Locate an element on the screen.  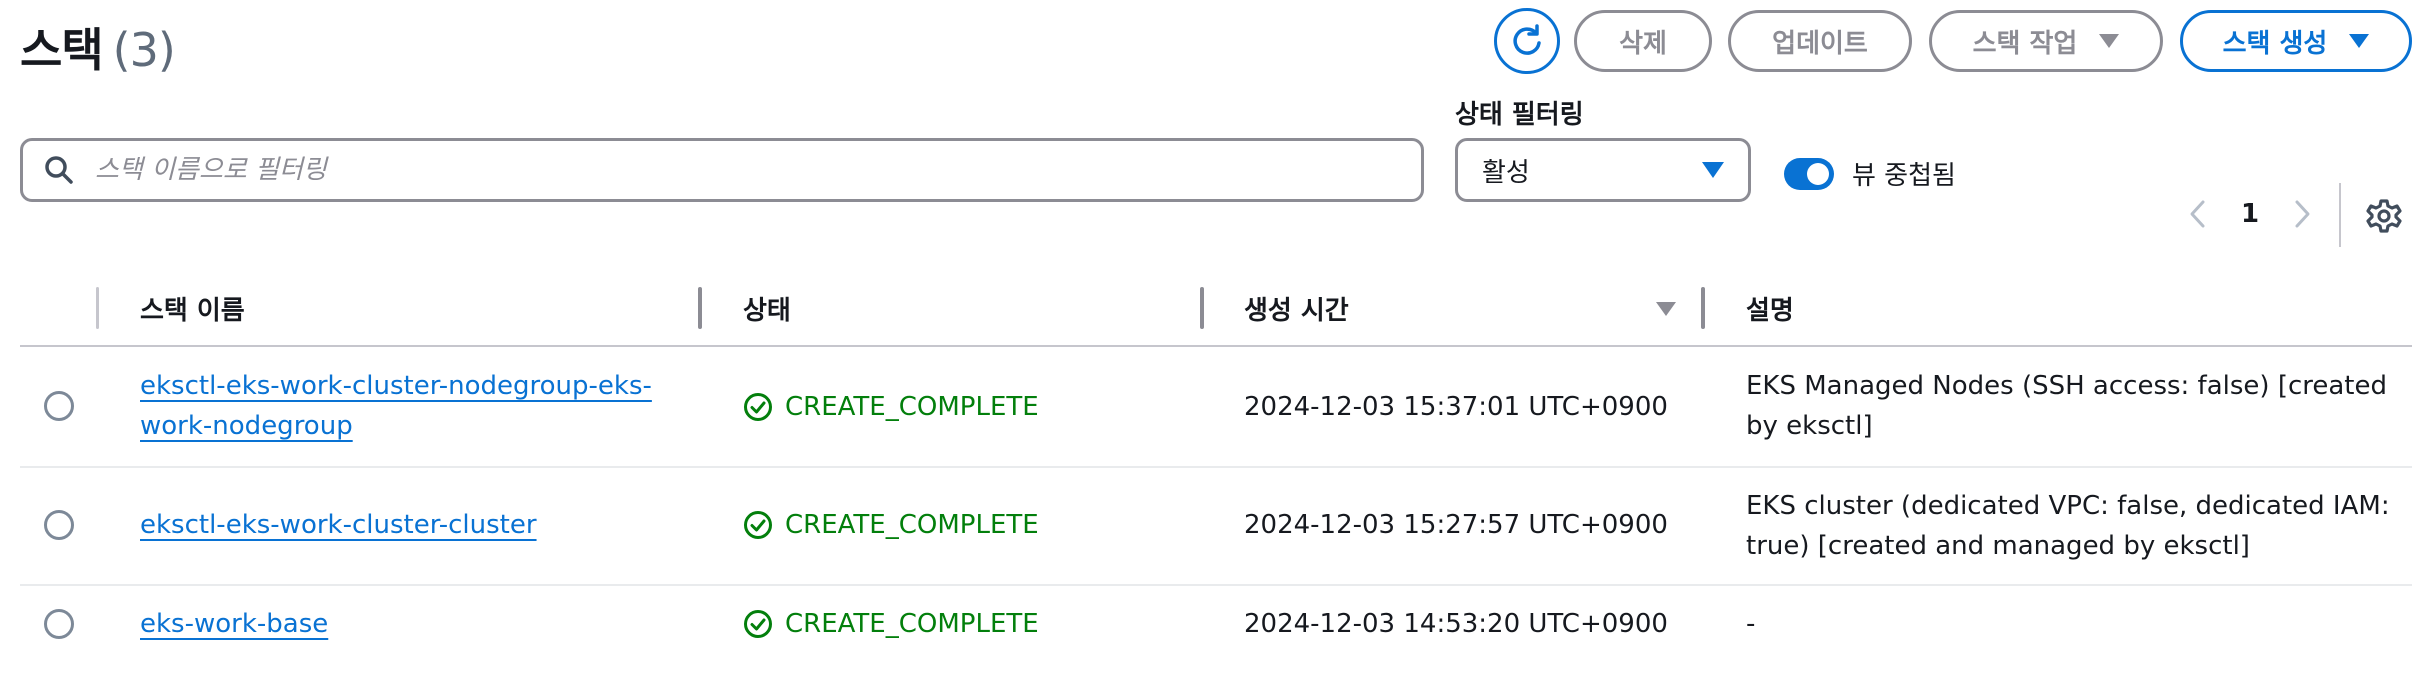
chevron-right-icon is located at coordinates (2302, 214).